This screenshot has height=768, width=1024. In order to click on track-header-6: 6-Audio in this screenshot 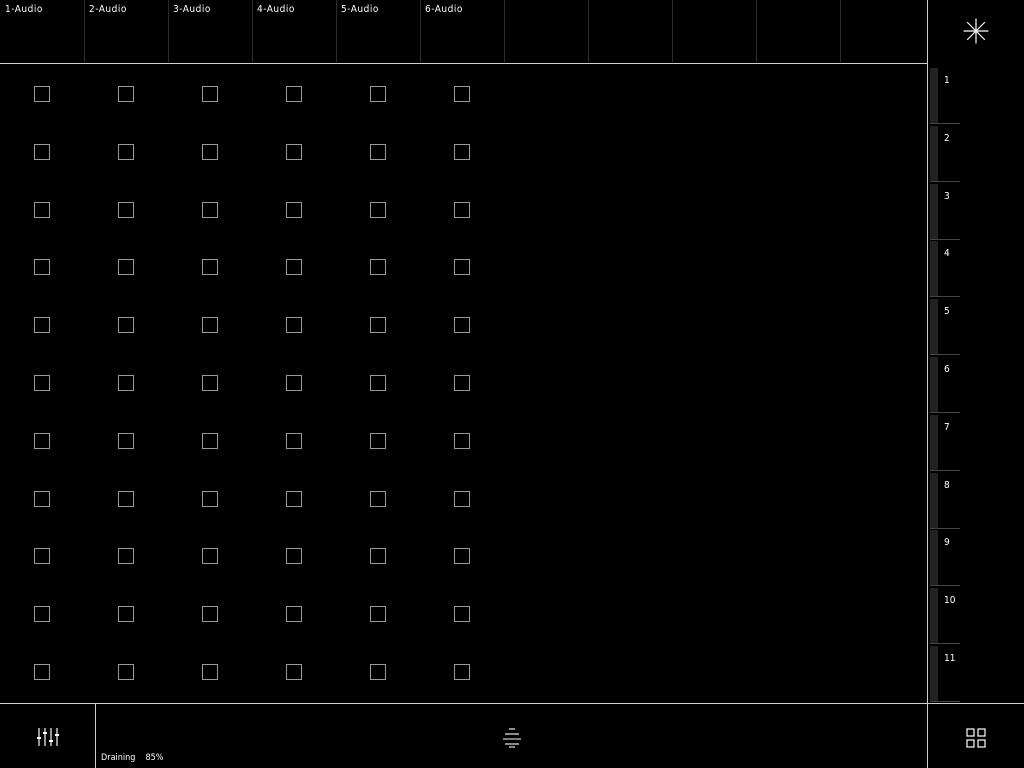, I will do `click(462, 31)`.